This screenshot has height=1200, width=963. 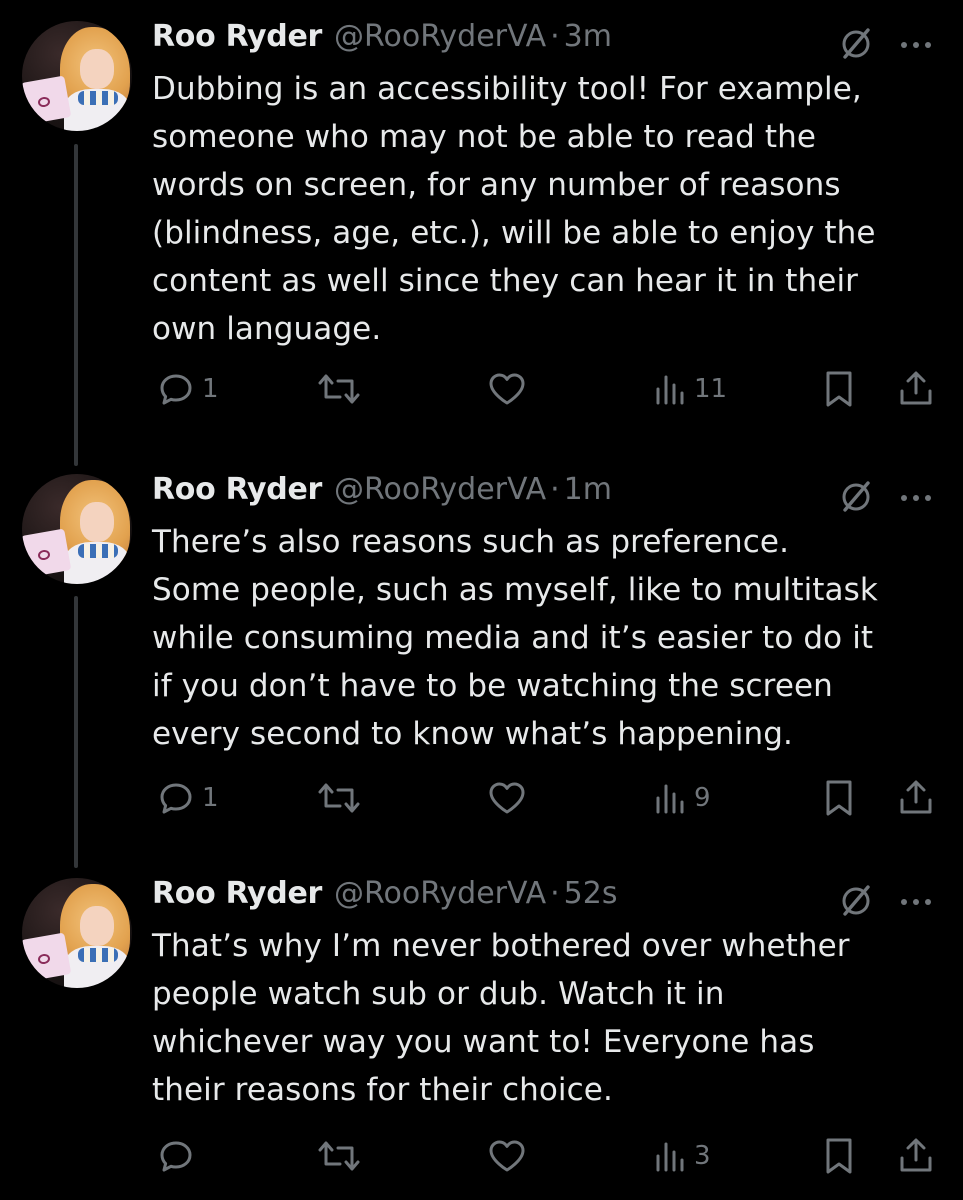 I want to click on tweet-text-line: There’s also reasons such as preference., so click(x=471, y=542).